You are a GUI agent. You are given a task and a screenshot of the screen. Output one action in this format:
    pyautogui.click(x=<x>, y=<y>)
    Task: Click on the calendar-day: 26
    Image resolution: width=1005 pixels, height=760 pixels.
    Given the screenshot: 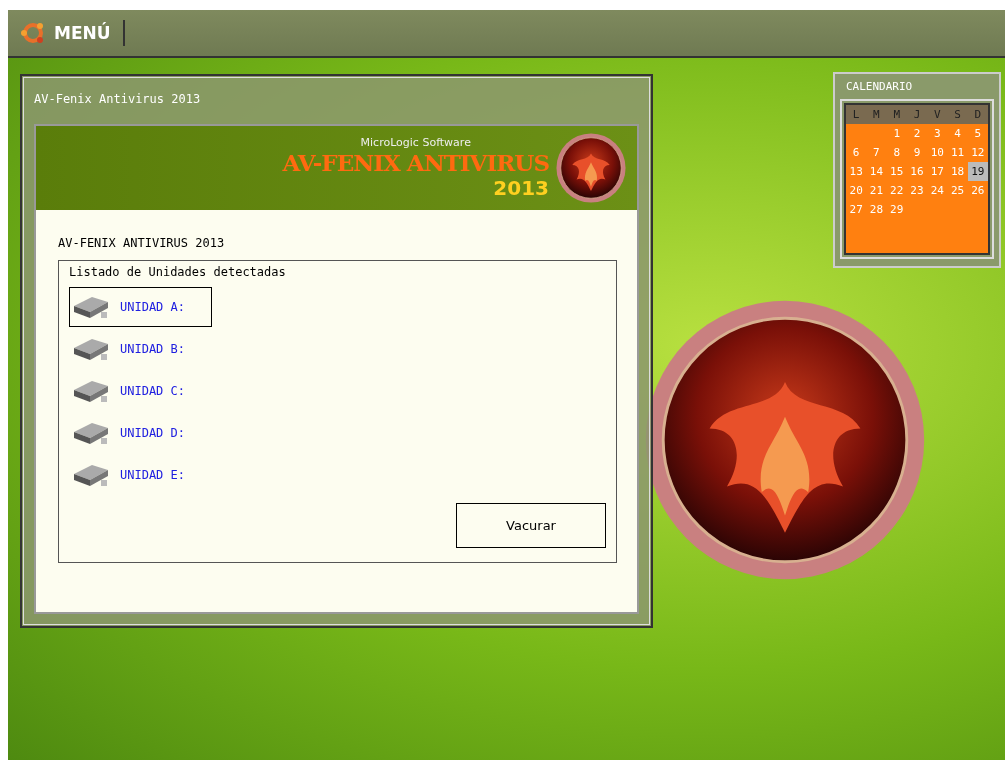 What is the action you would take?
    pyautogui.click(x=977, y=190)
    